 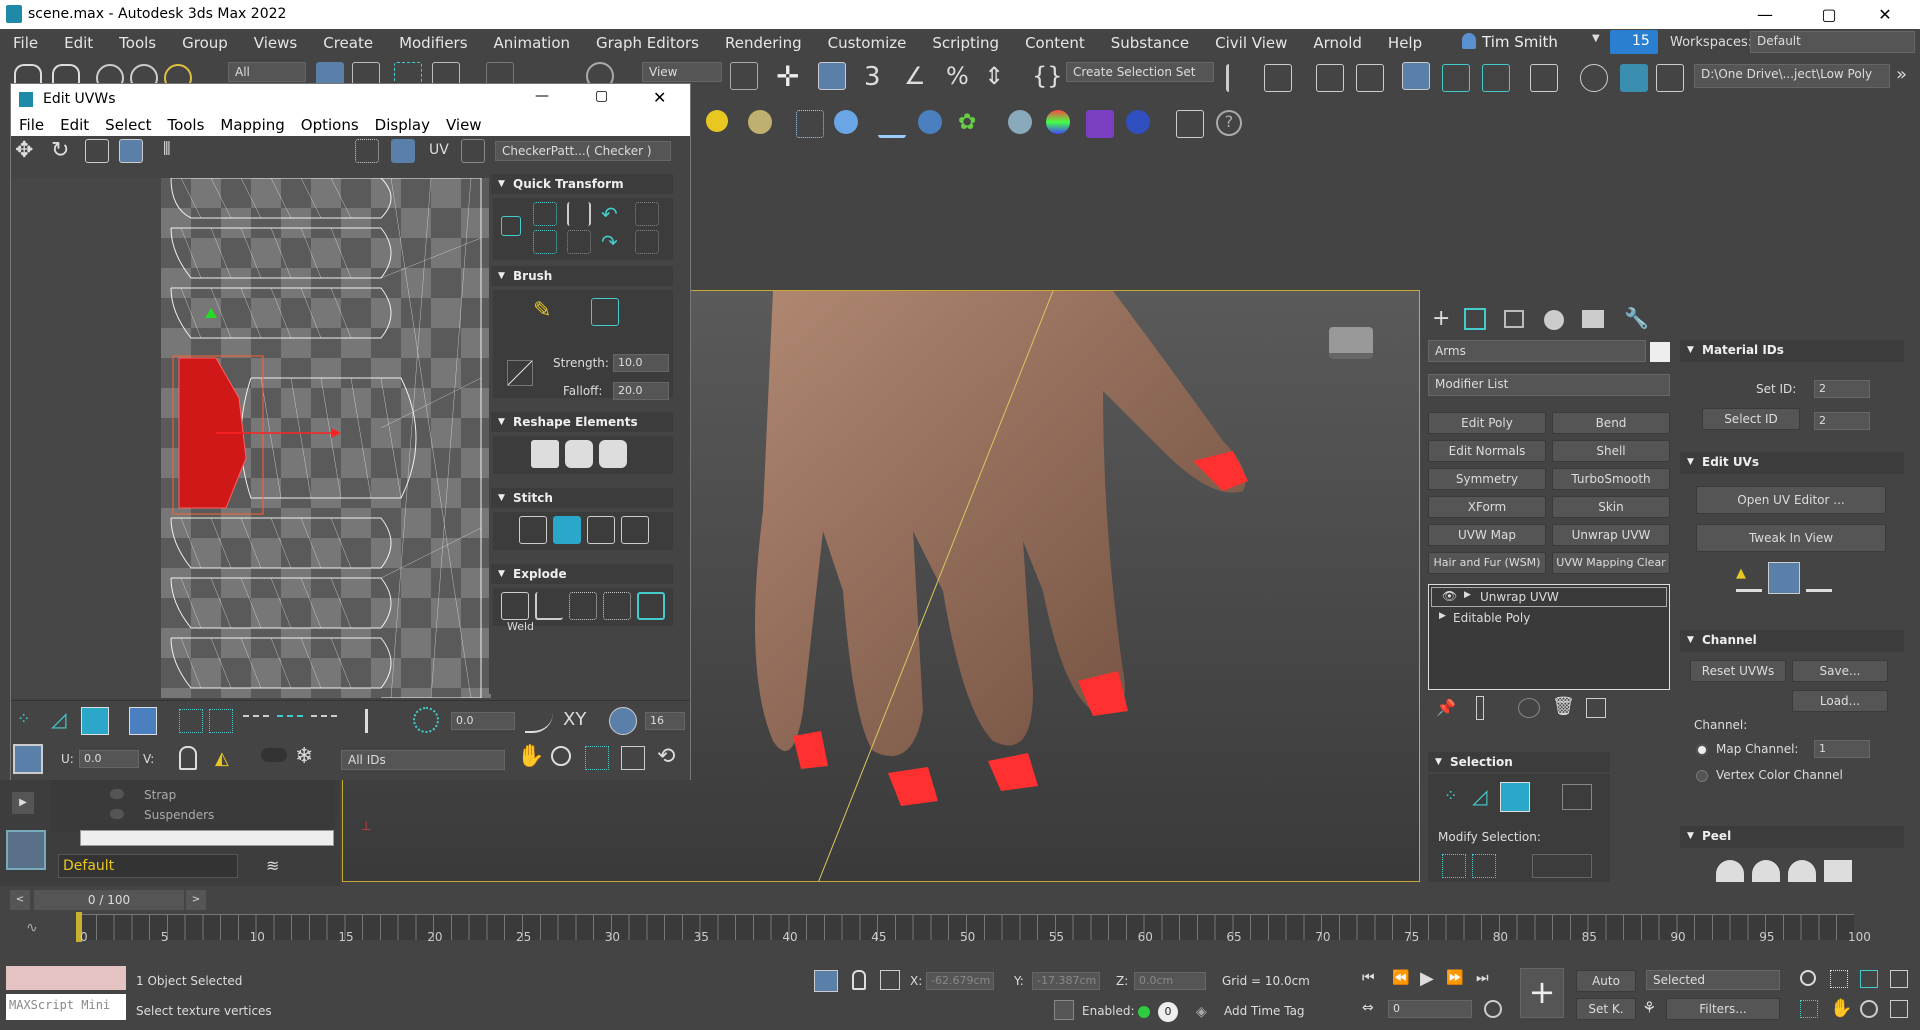 I want to click on list-item: Suspenders, so click(x=162, y=815).